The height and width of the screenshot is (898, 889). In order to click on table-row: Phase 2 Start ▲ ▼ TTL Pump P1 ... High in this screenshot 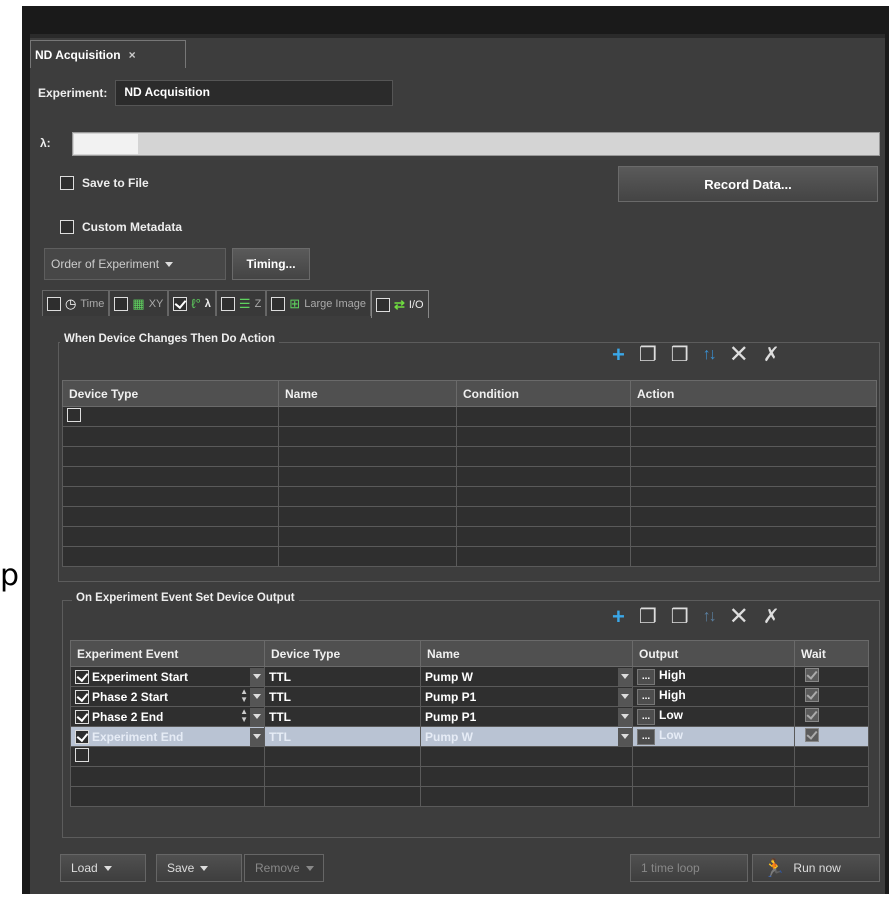, I will do `click(469, 696)`.